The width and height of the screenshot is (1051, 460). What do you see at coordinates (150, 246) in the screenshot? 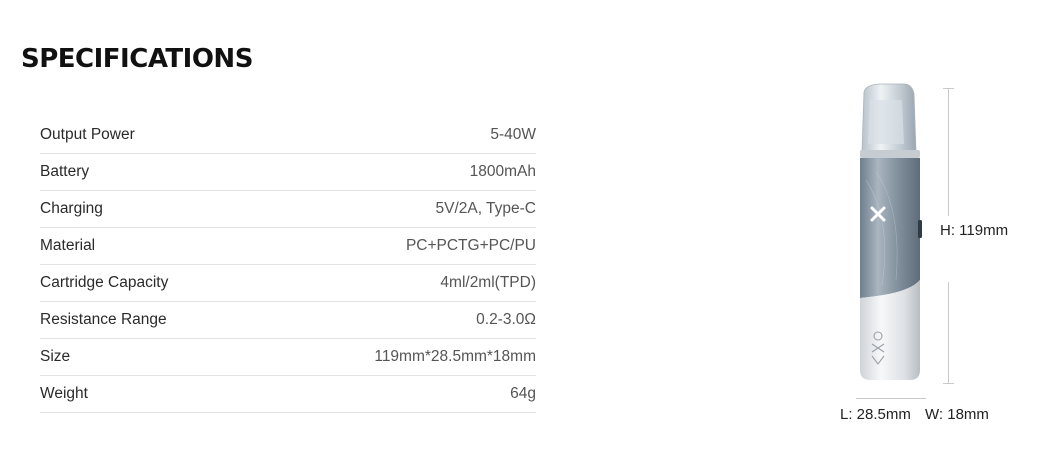
I see `spec-label-material: Material` at bounding box center [150, 246].